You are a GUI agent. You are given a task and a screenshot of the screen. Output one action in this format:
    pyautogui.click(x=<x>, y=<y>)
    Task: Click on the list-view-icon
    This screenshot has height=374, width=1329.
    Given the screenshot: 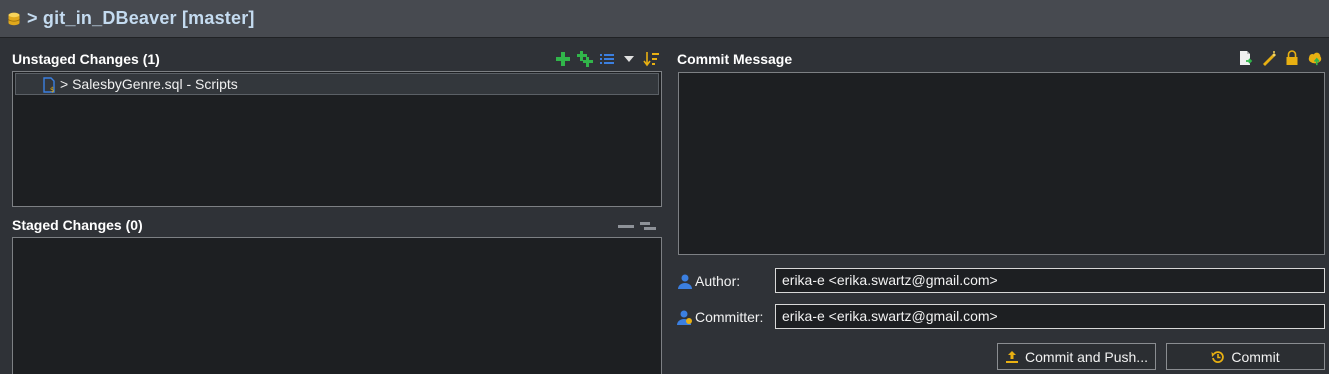 What is the action you would take?
    pyautogui.click(x=607, y=59)
    